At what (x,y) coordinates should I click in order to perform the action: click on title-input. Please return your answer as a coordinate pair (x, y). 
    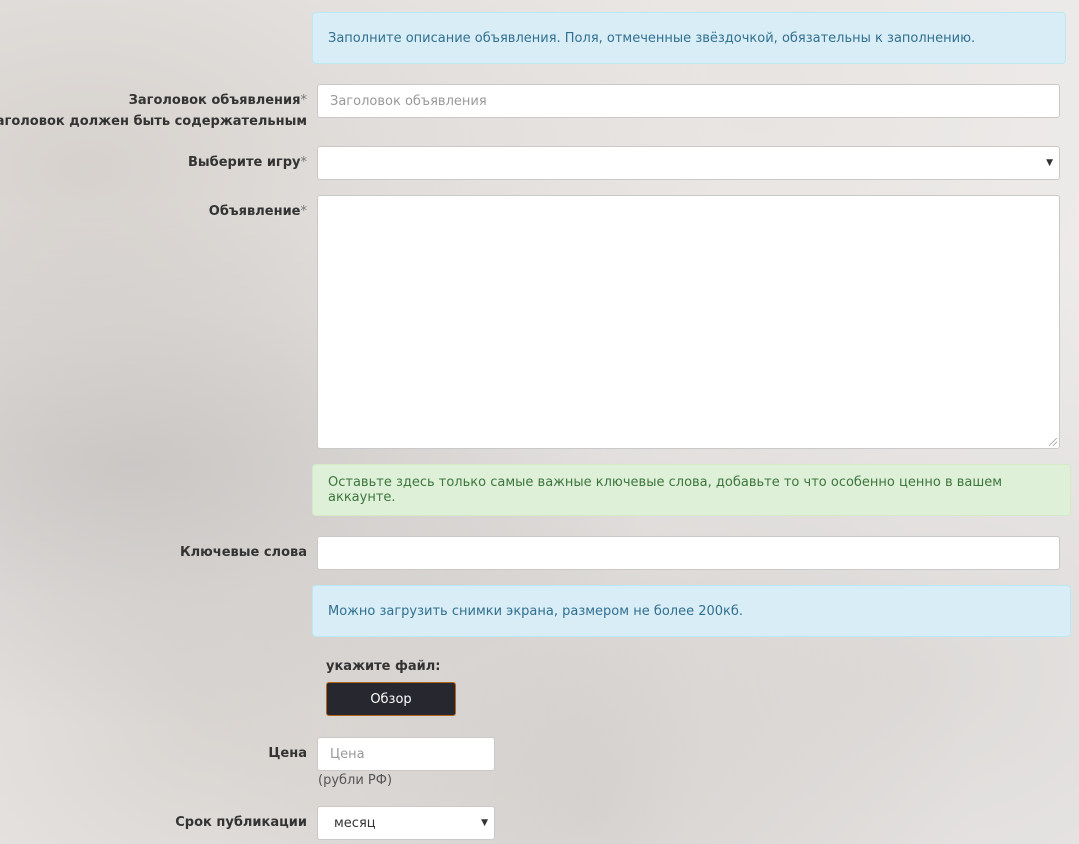
    Looking at the image, I should click on (688, 101).